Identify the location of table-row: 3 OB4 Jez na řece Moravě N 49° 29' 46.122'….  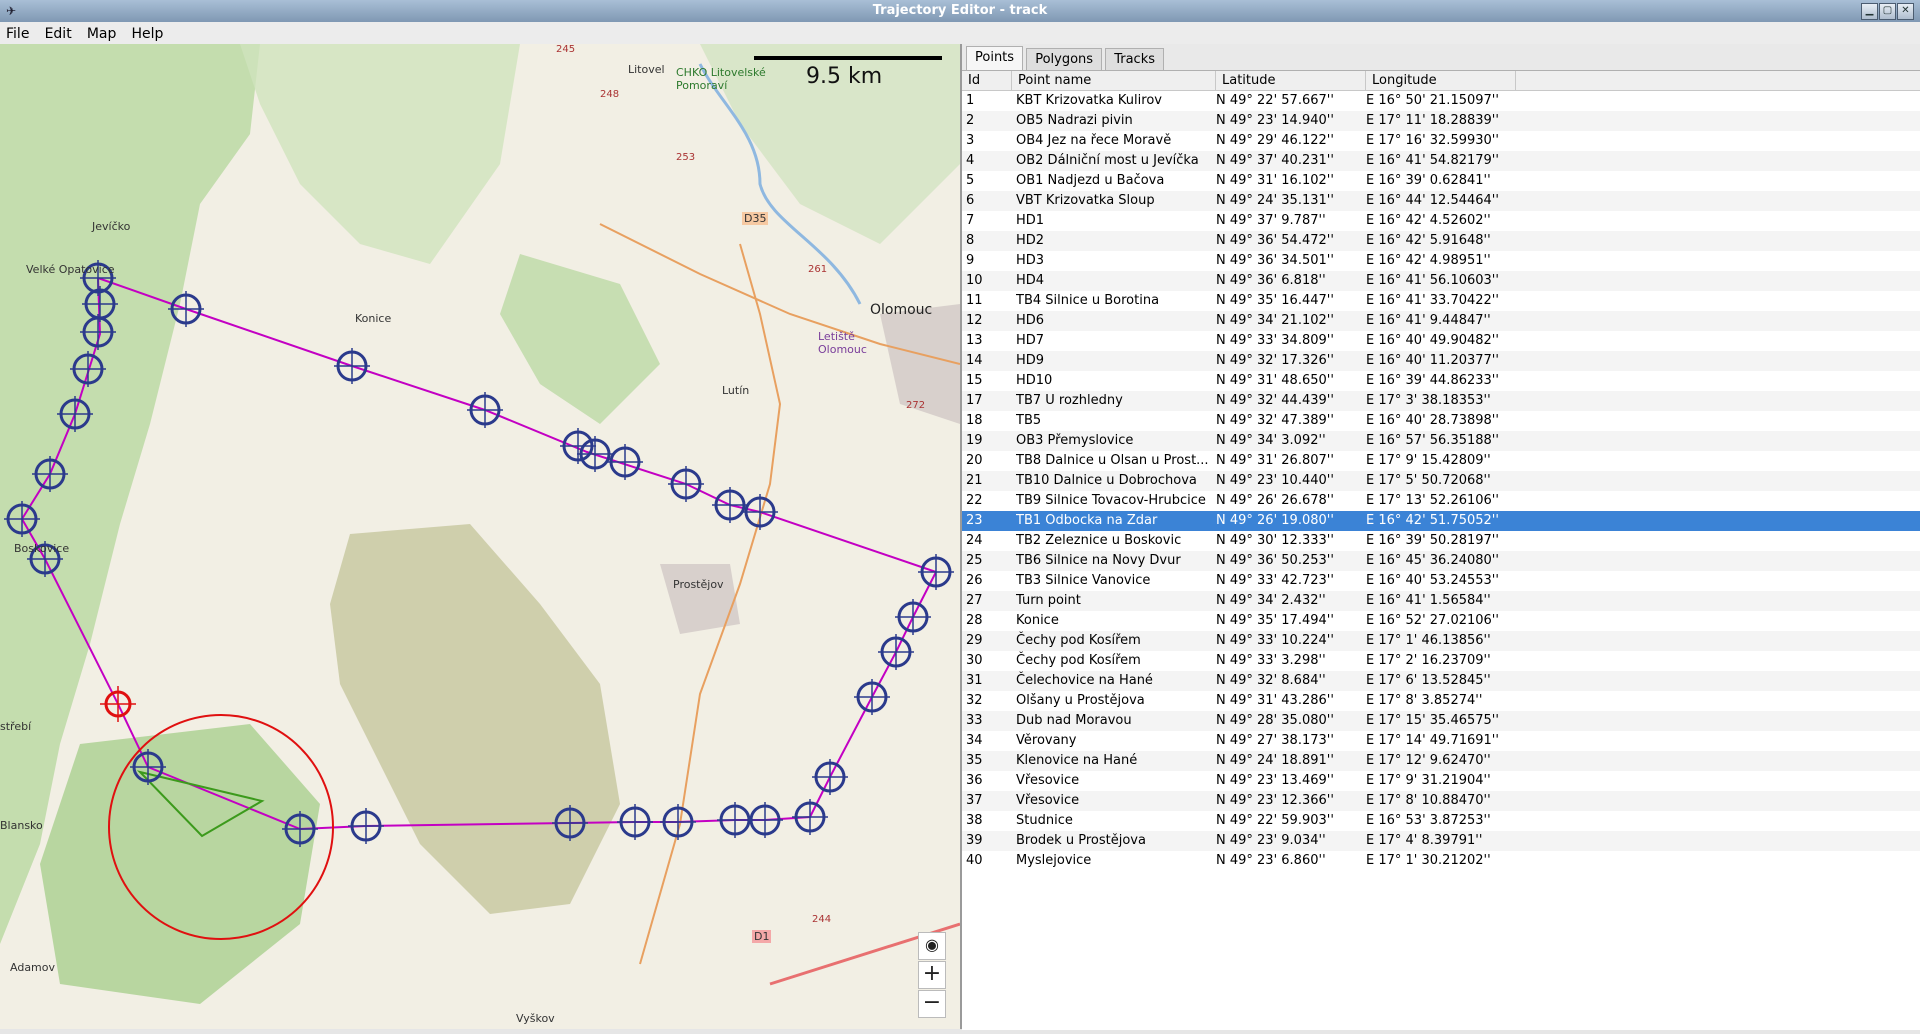
(1441, 141).